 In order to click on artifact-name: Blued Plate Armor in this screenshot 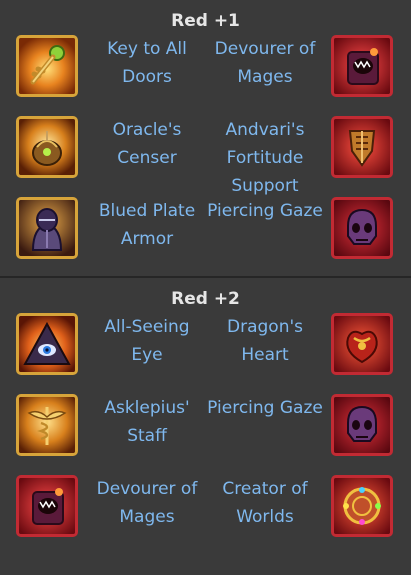, I will do `click(147, 225)`.